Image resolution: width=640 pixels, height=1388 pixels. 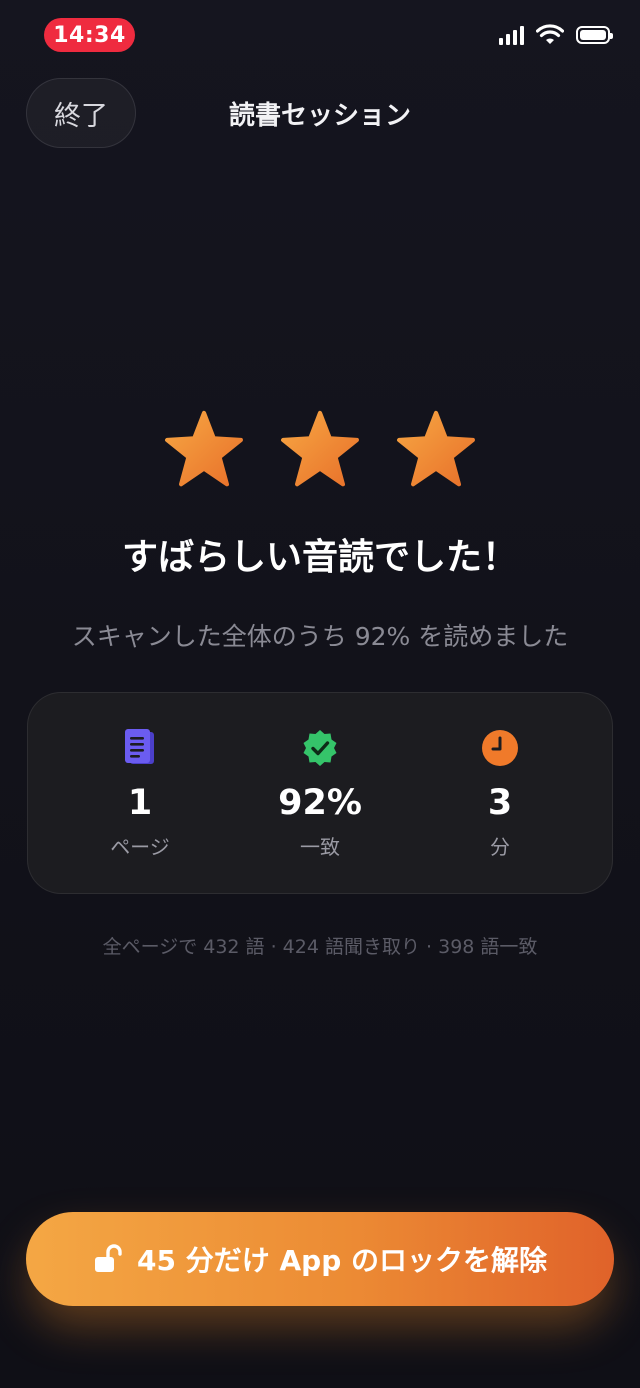 What do you see at coordinates (320, 114) in the screenshot?
I see `header: 読書セッション 終了` at bounding box center [320, 114].